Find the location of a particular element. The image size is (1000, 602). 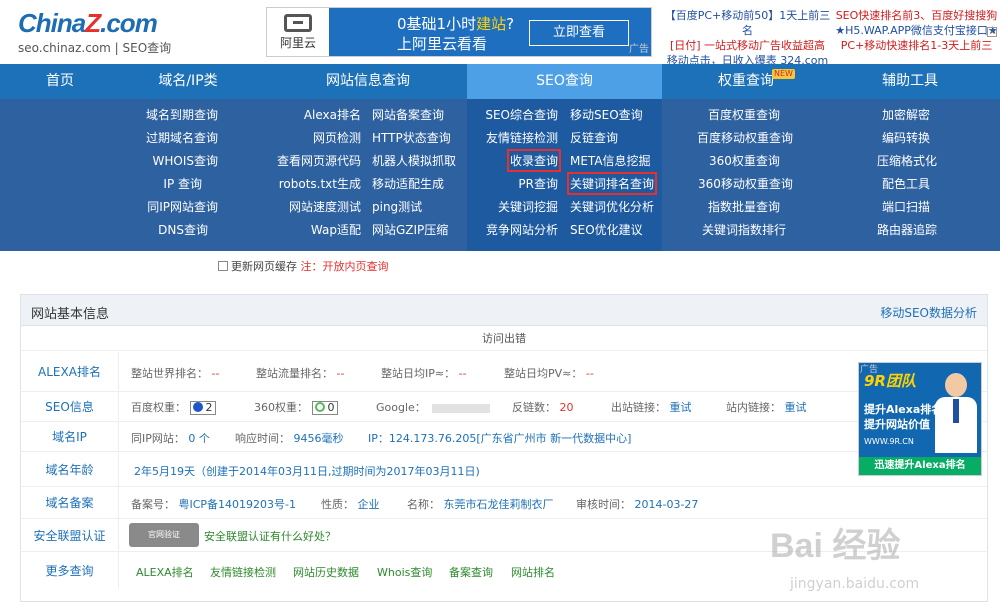

new-badge: NEW is located at coordinates (783, 74).